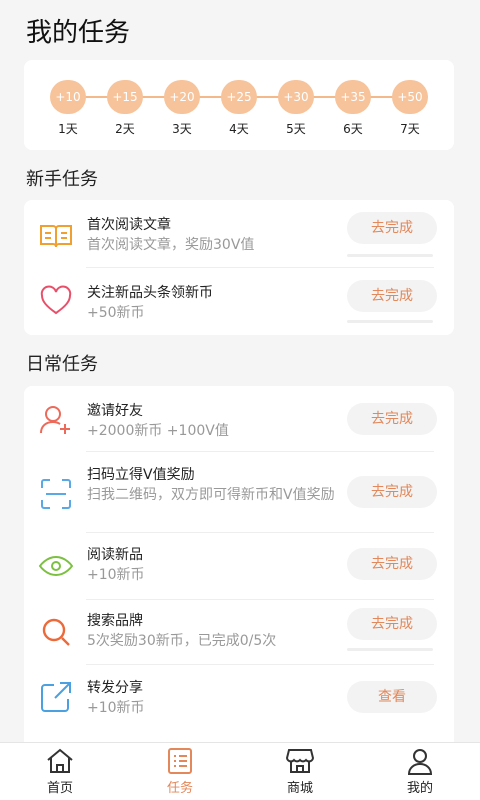 This screenshot has width=480, height=800. Describe the element at coordinates (239, 233) in the screenshot. I see `task-item: 首次阅读文章 首次阅读文章，奖励30V值 去完成` at that location.